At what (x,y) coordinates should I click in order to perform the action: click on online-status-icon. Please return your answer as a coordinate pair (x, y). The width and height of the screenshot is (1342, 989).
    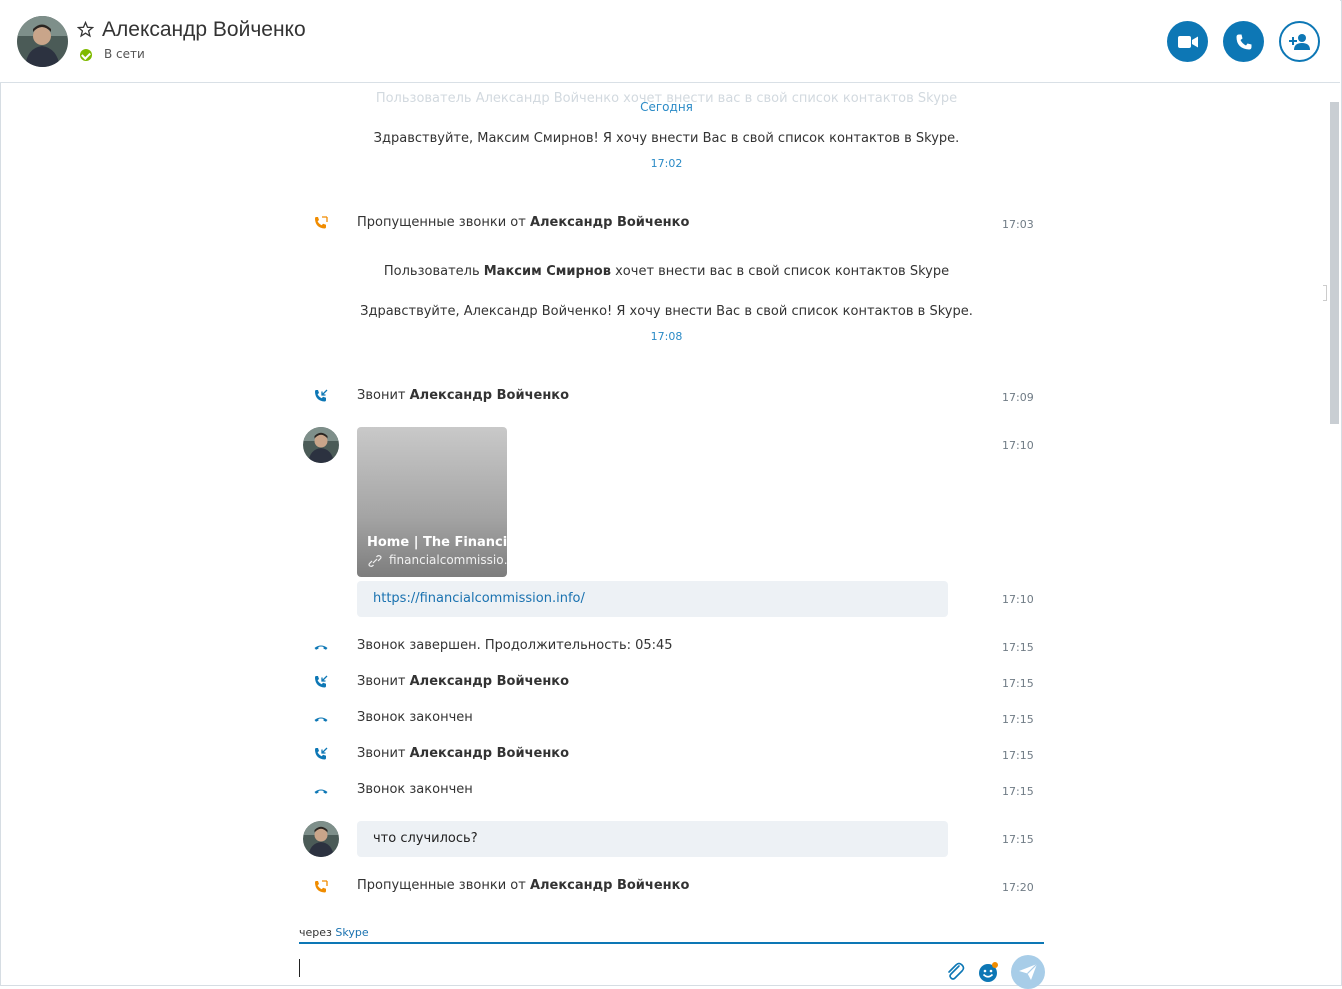
    Looking at the image, I should click on (86, 55).